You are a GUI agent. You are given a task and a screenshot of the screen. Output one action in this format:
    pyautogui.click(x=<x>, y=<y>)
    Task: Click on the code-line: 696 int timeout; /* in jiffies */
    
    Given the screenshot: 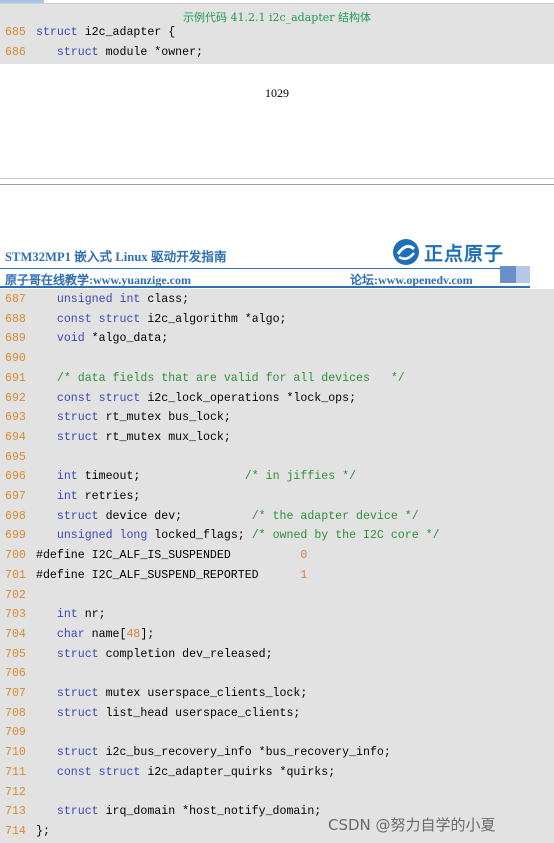 What is the action you would take?
    pyautogui.click(x=178, y=477)
    